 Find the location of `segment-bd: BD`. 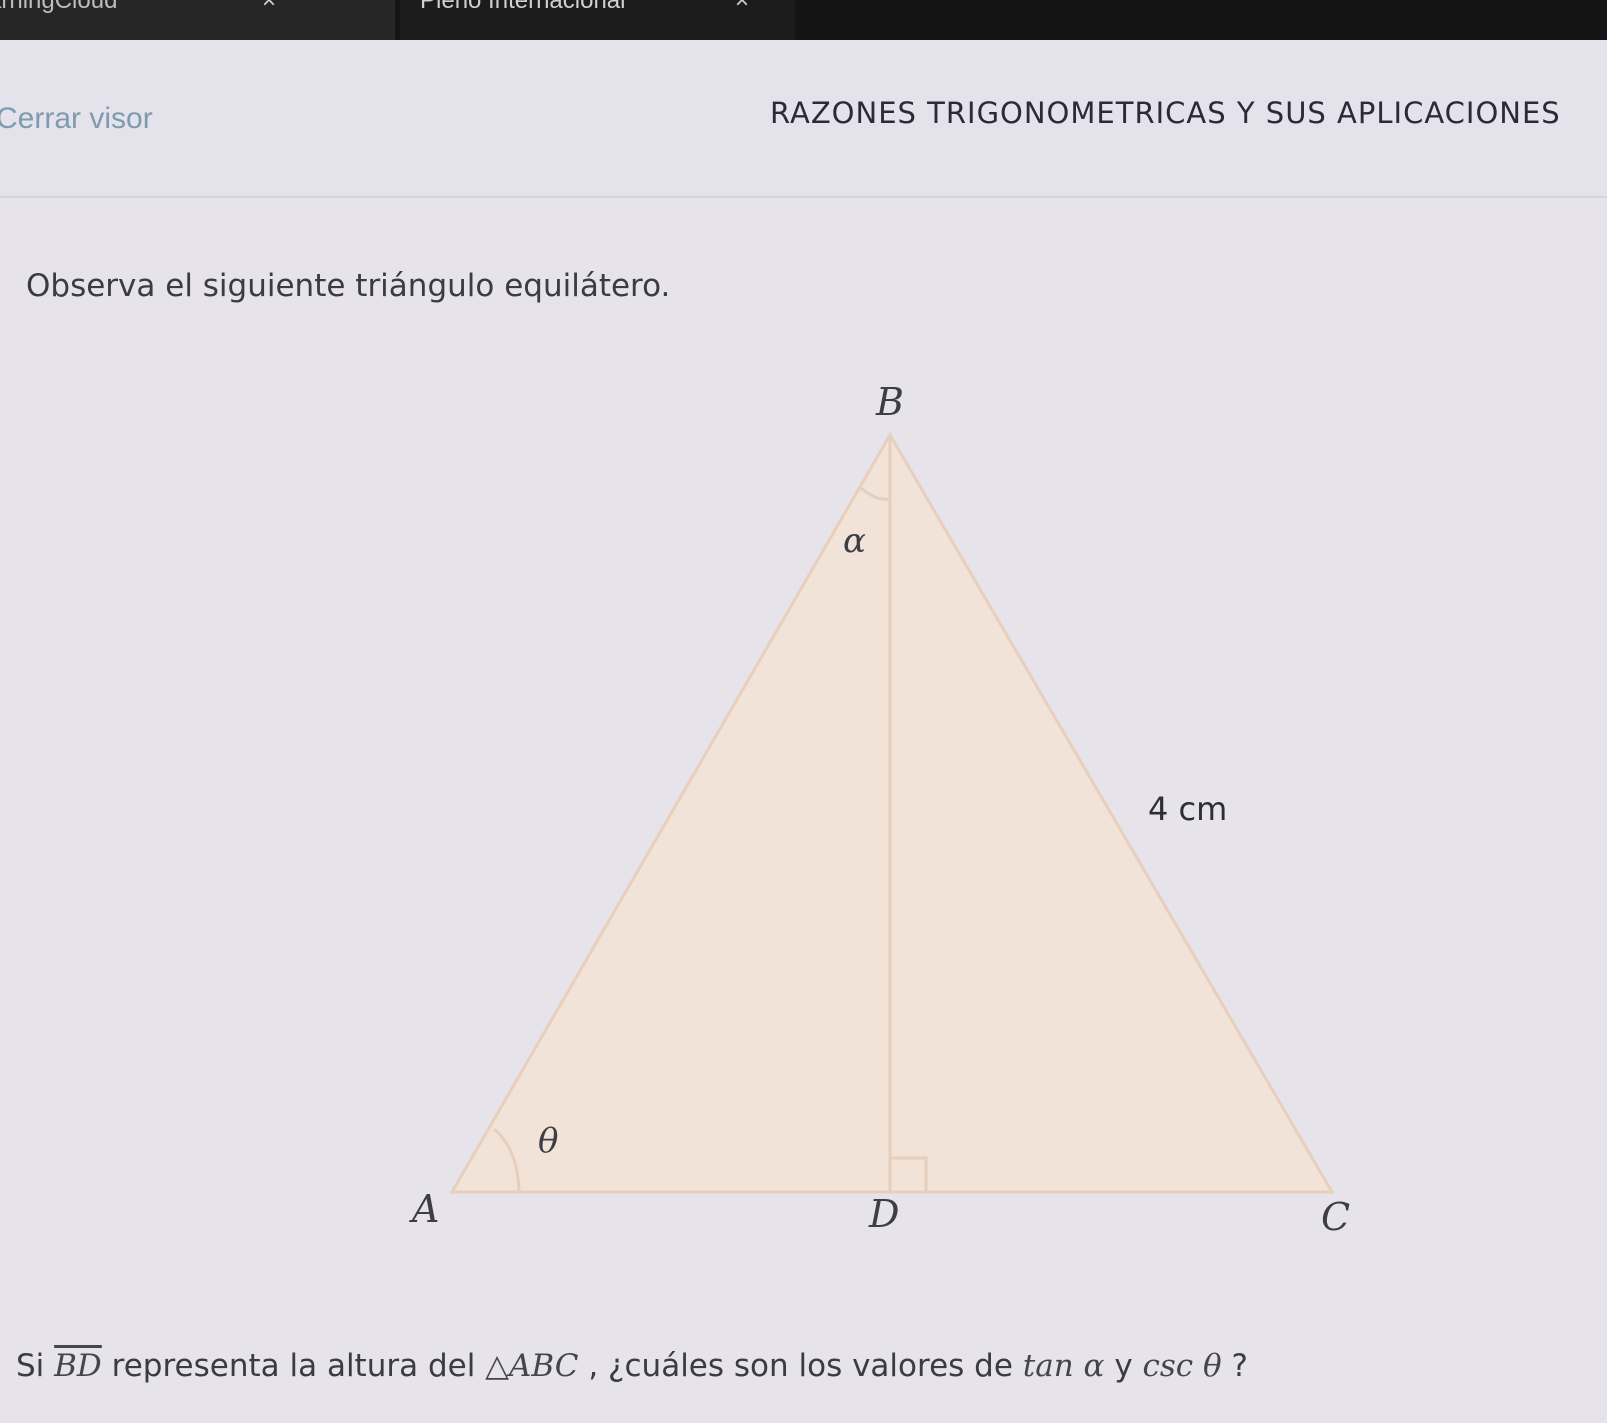

segment-bd: BD is located at coordinates (78, 1366).